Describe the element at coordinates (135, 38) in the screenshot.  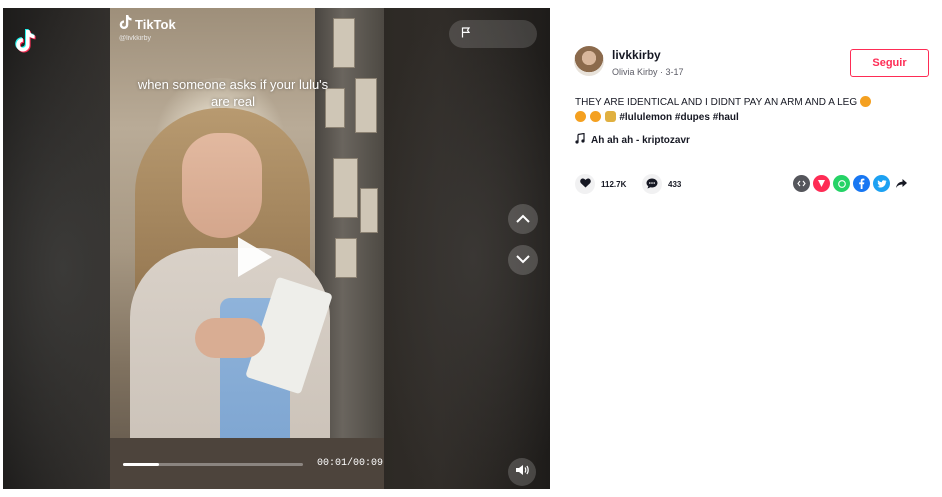
I see `watermark-handle: @livkkirby` at that location.